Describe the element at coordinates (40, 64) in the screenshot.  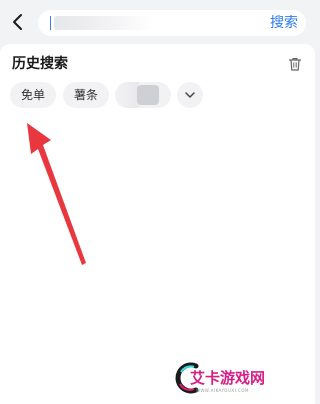
I see `history-title: 历史搜索` at that location.